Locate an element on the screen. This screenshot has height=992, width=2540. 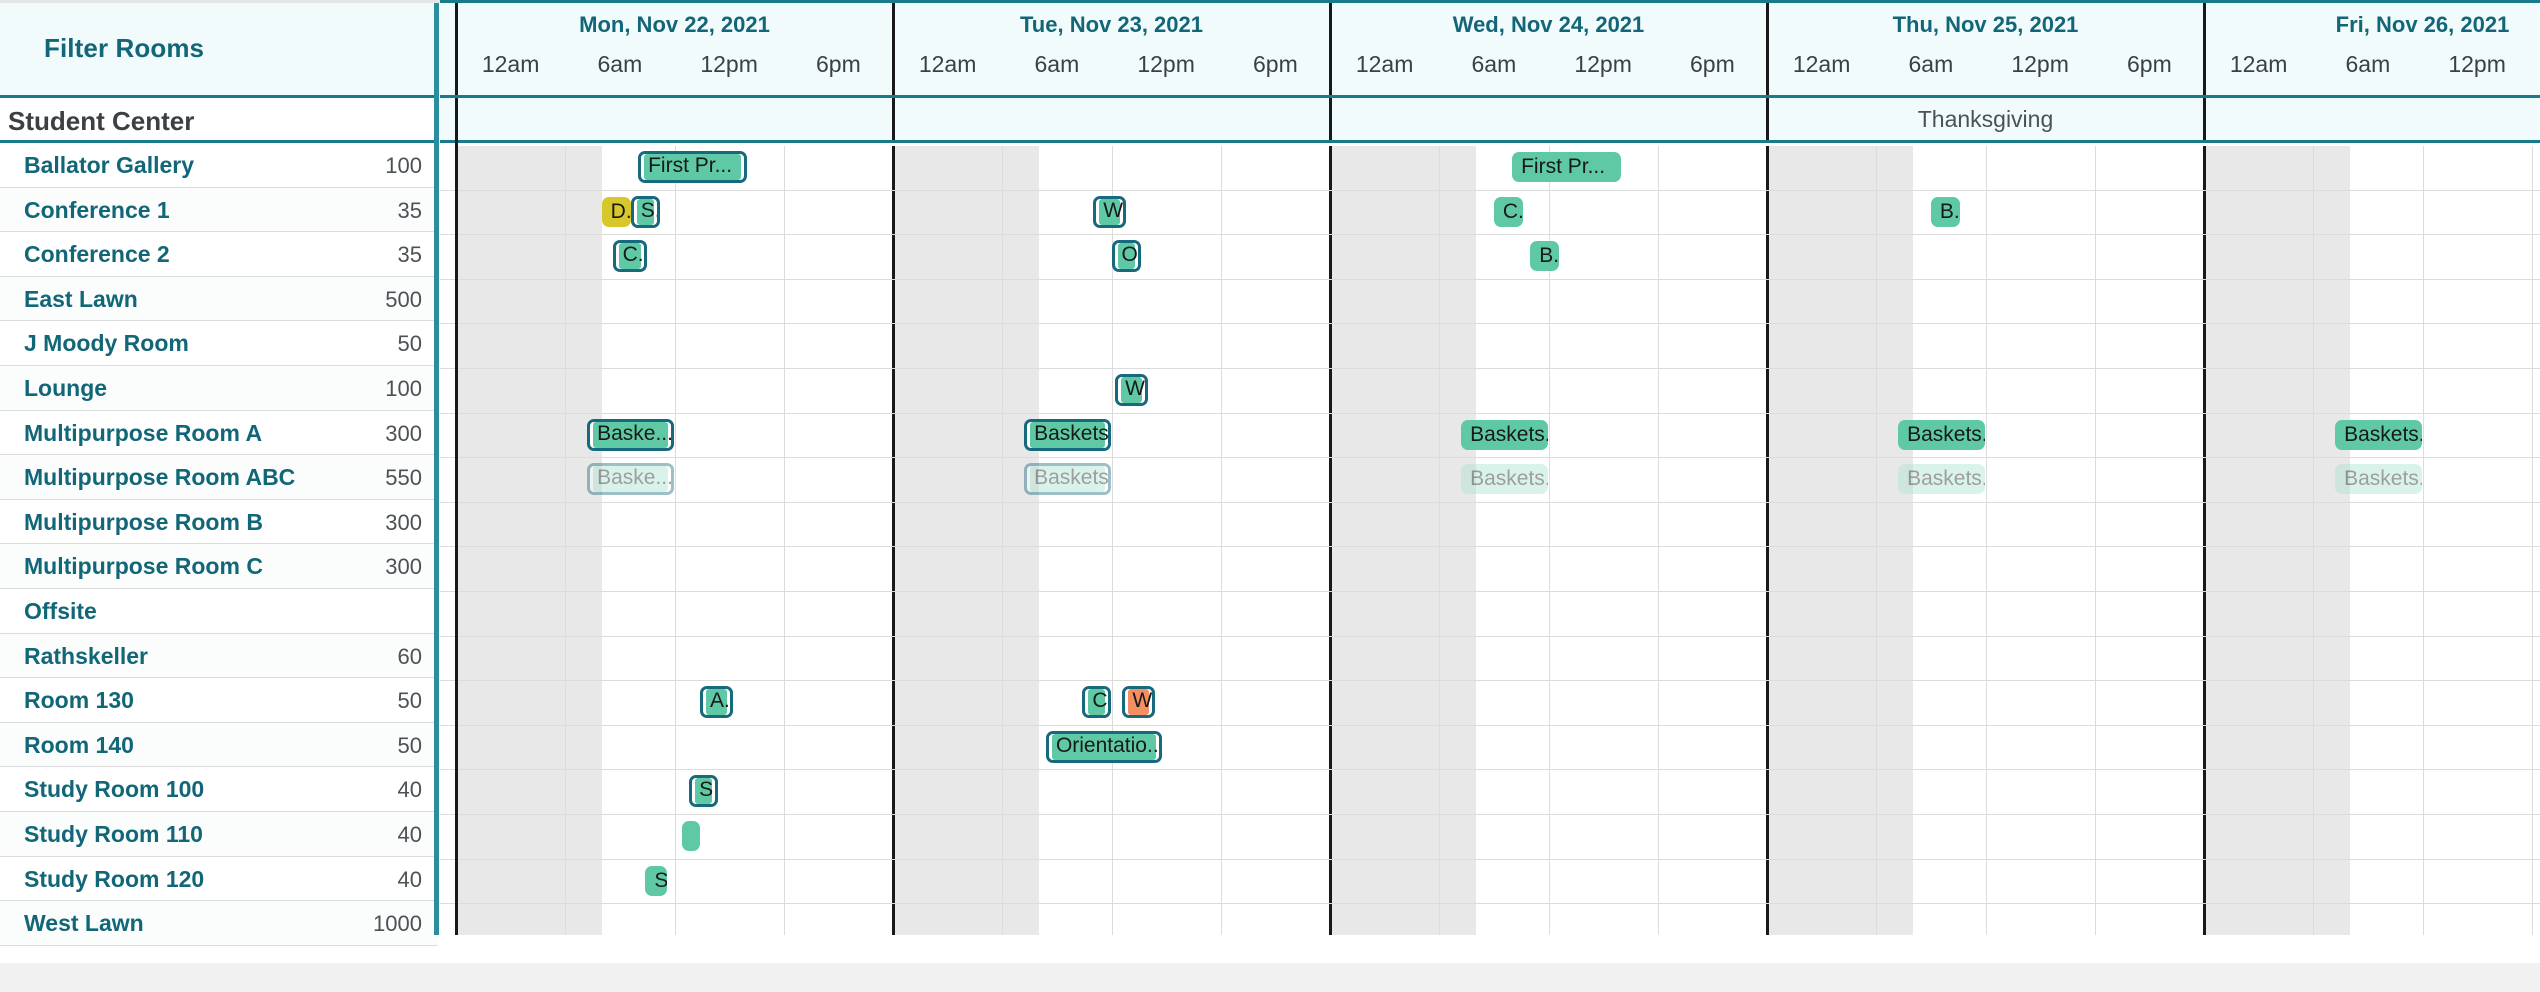
holiday-banner-3: Thanksgiving is located at coordinates (1985, 119).